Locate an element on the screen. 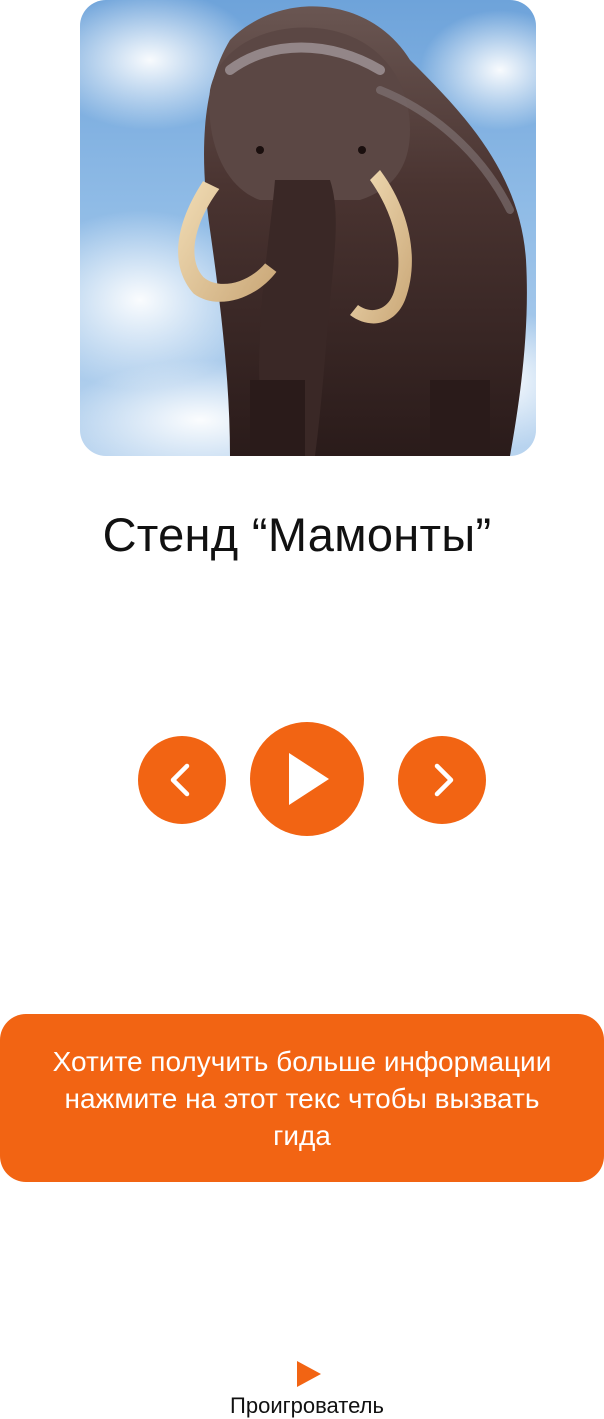  next-button is located at coordinates (442, 780).